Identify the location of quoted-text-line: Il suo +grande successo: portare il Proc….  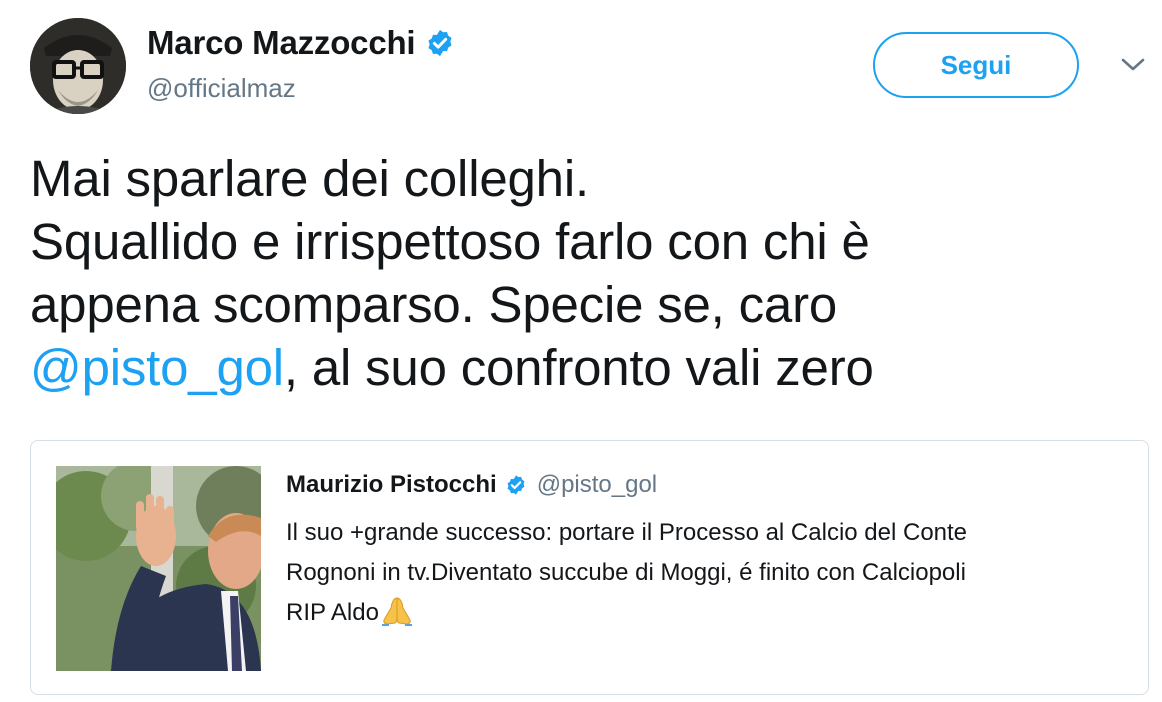
(627, 532).